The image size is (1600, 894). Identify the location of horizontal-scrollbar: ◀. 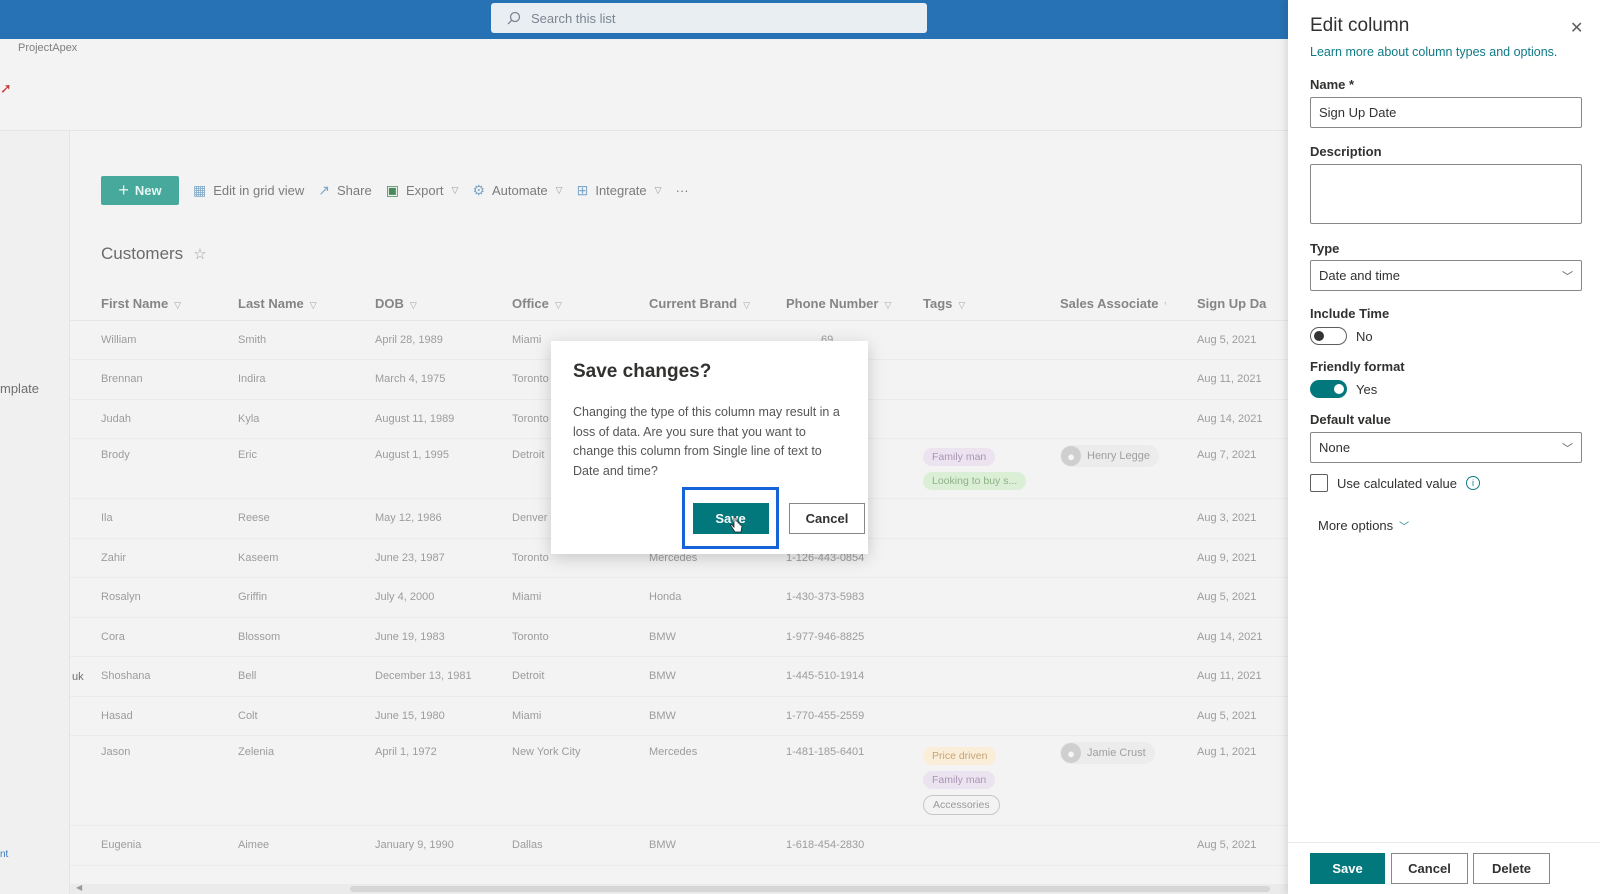
(679, 888).